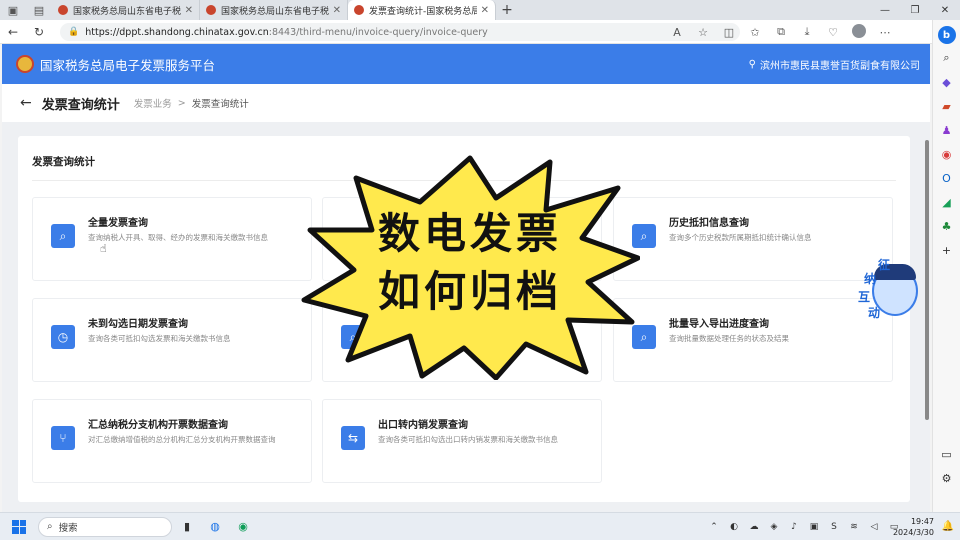 The height and width of the screenshot is (540, 960). What do you see at coordinates (714, 527) in the screenshot?
I see `chevron-up-icon: ⌃` at bounding box center [714, 527].